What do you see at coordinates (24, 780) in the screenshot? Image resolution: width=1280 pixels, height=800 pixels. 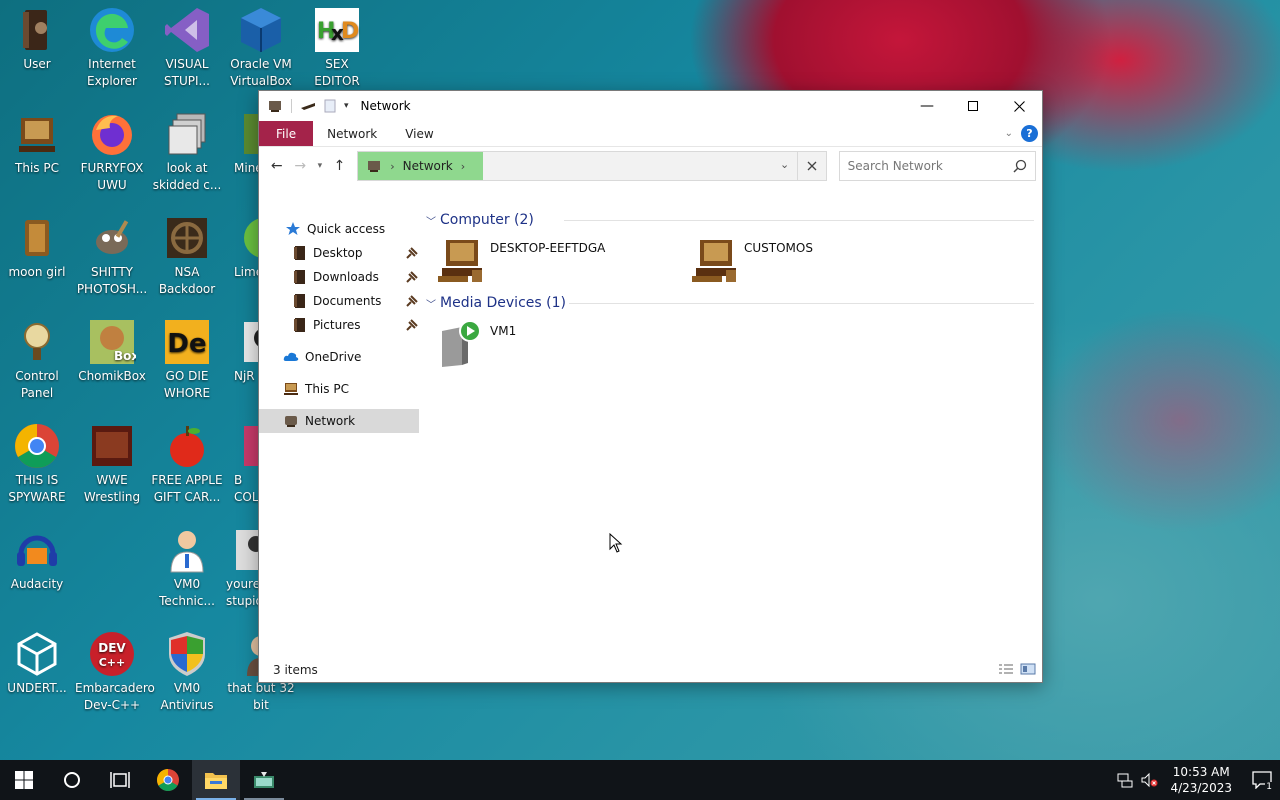 I see `start-button` at bounding box center [24, 780].